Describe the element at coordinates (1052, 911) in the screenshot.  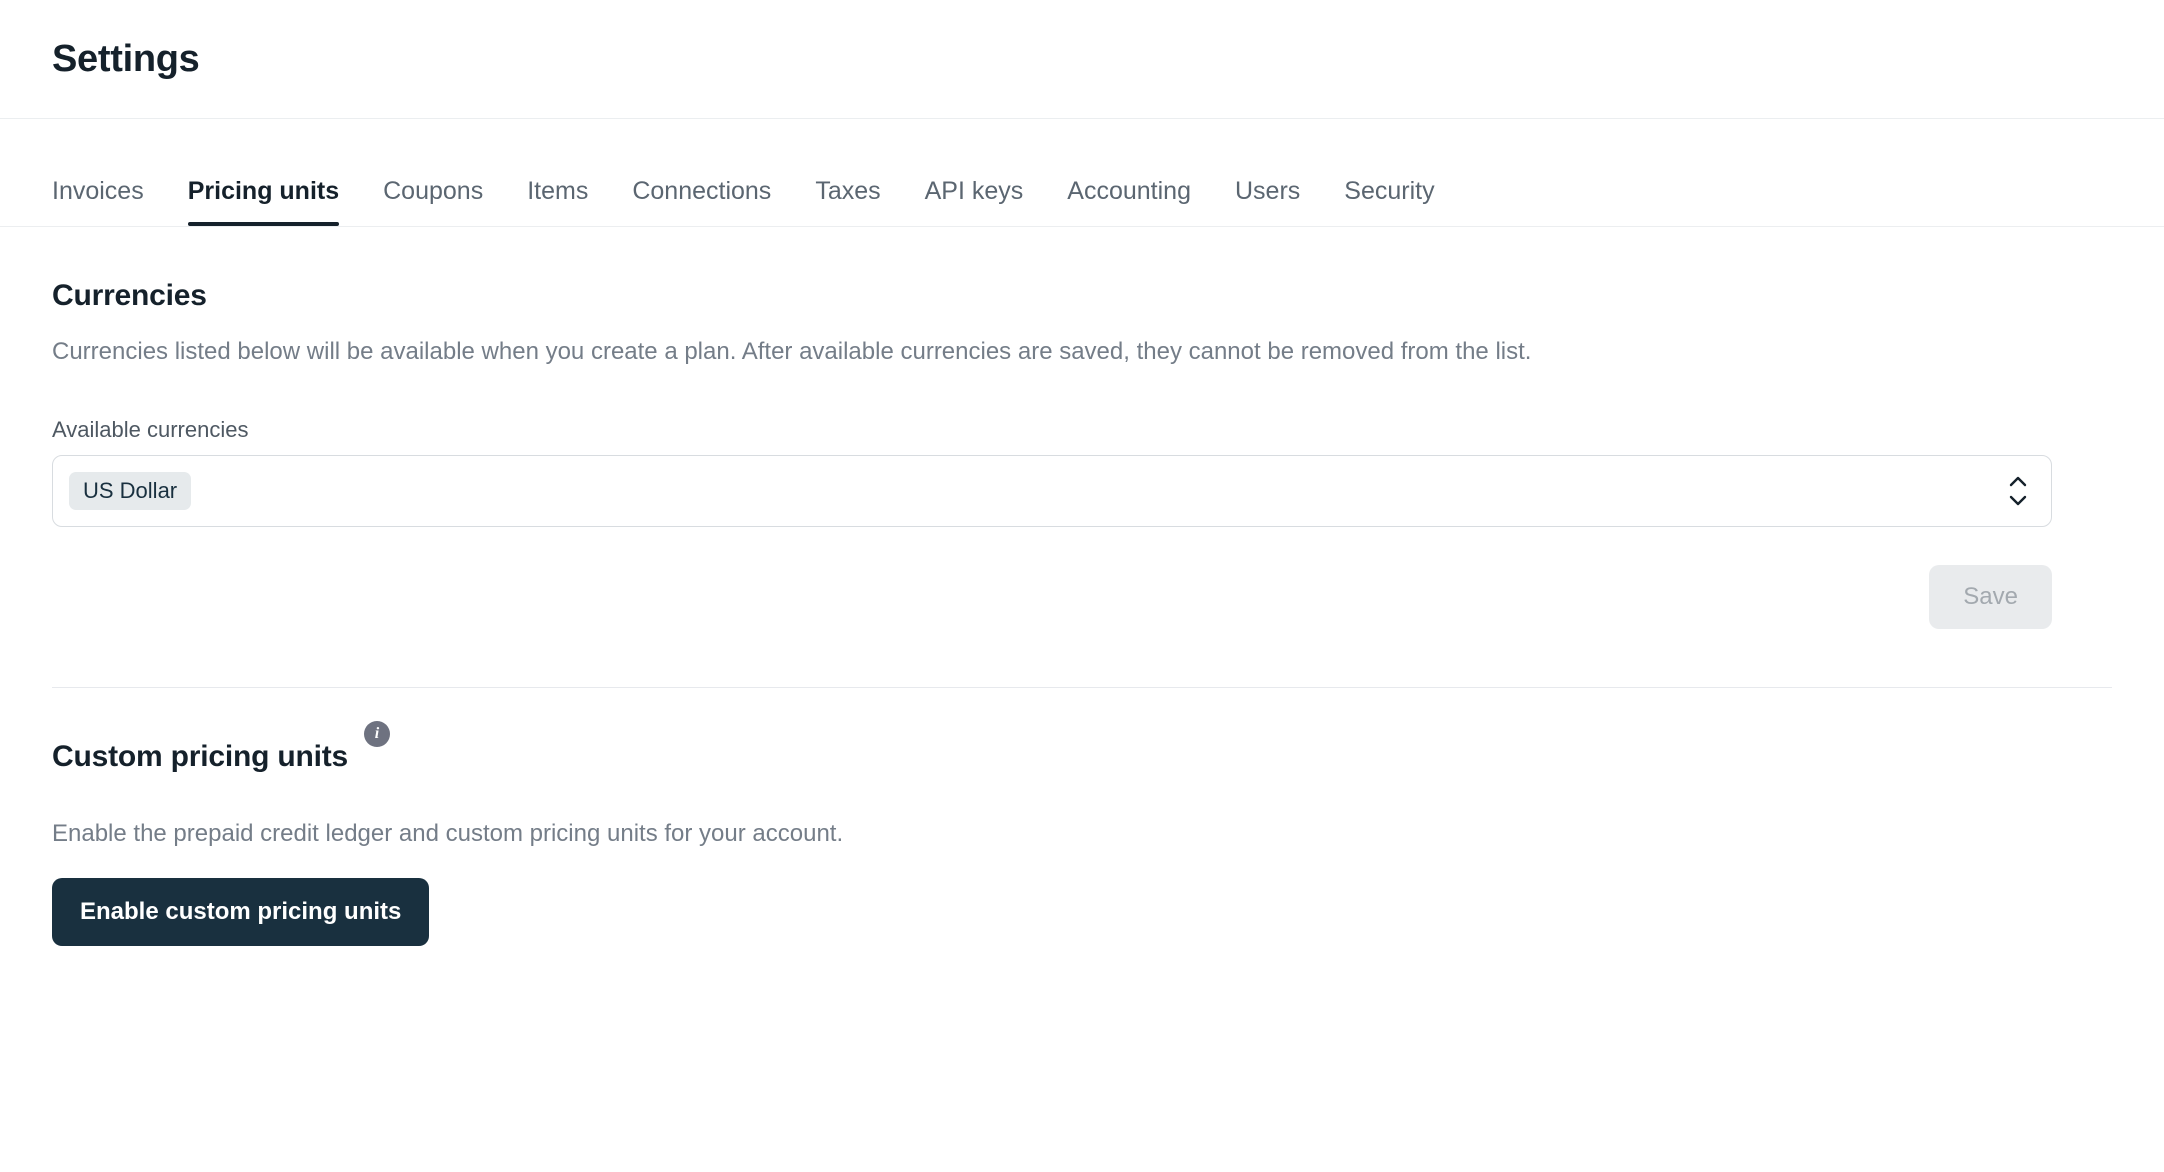
I see `custom-pricing-units-actions: Enable custom pricing units` at that location.